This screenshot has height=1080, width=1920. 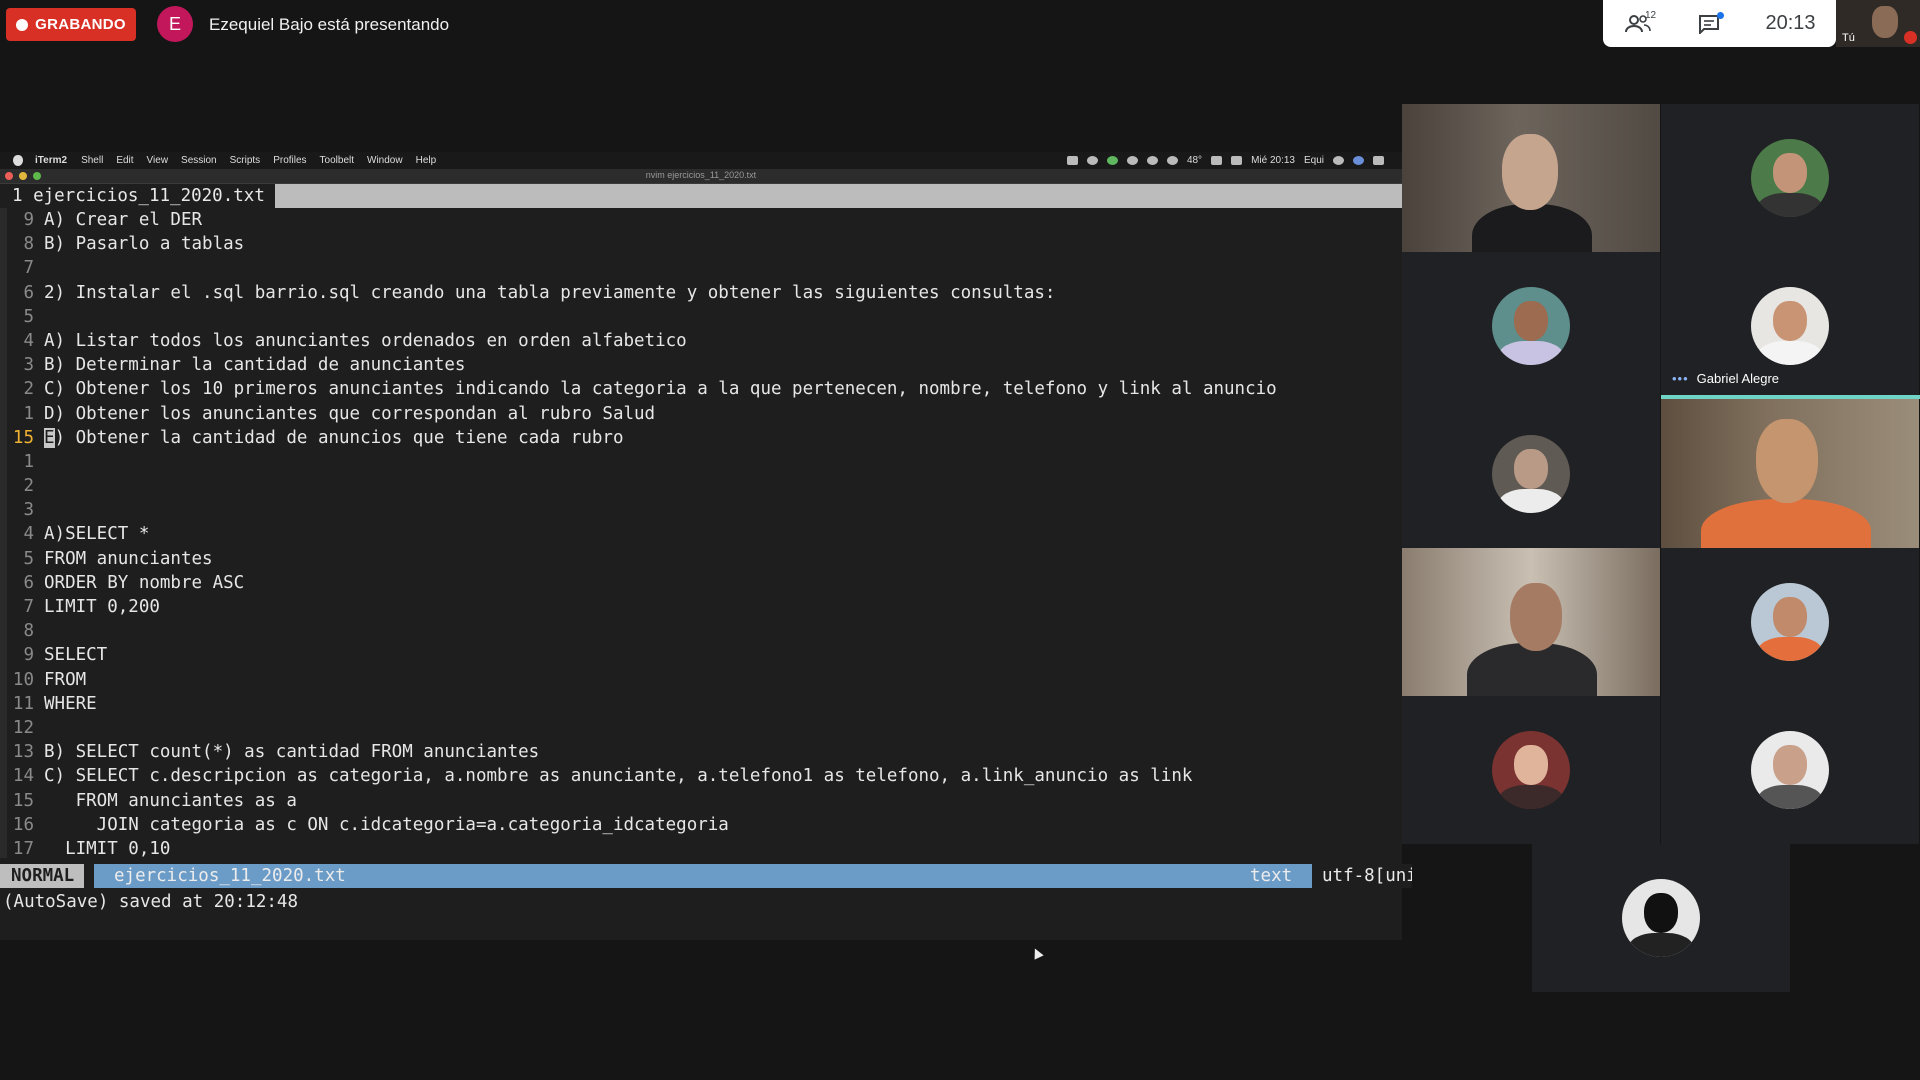 What do you see at coordinates (175, 24) in the screenshot?
I see `presenter-avatar: E` at bounding box center [175, 24].